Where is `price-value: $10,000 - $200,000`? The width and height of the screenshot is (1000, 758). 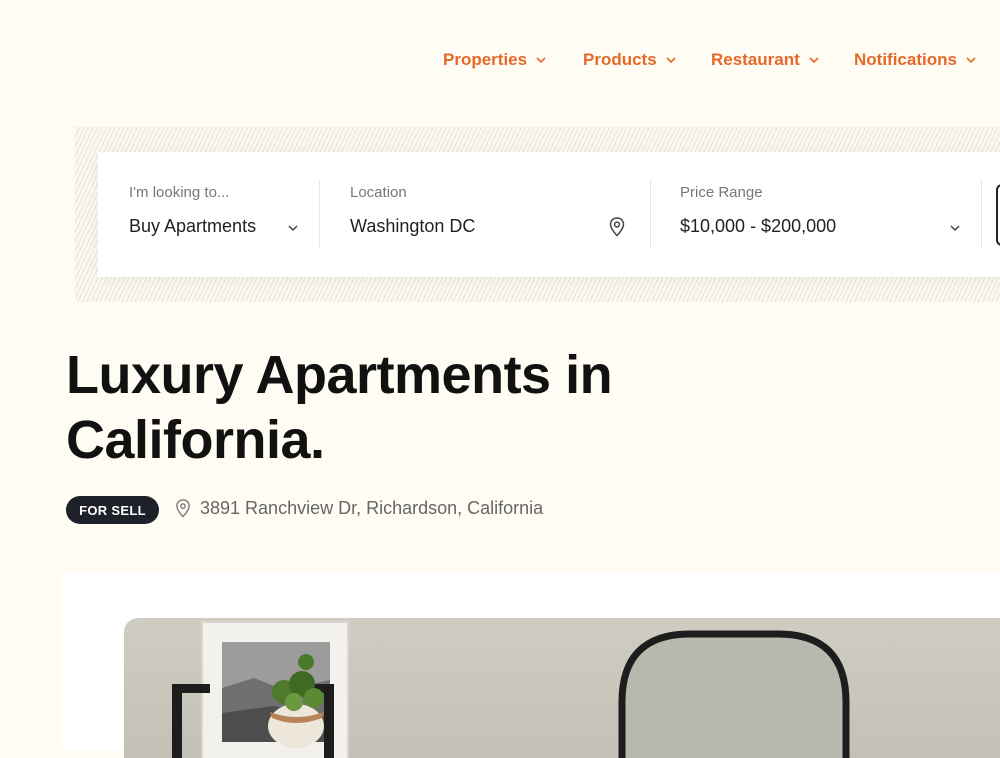 price-value: $10,000 - $200,000 is located at coordinates (758, 226).